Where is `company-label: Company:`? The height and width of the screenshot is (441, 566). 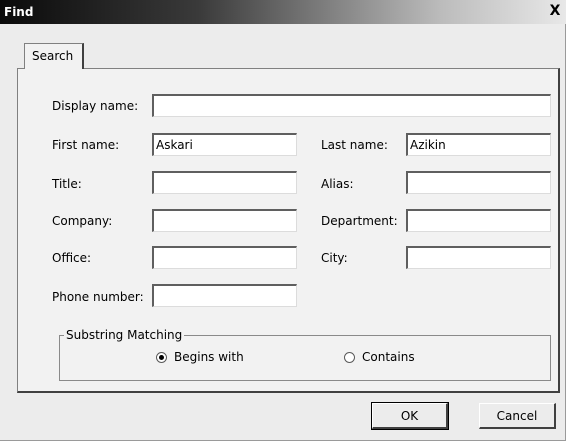
company-label: Company: is located at coordinates (82, 221).